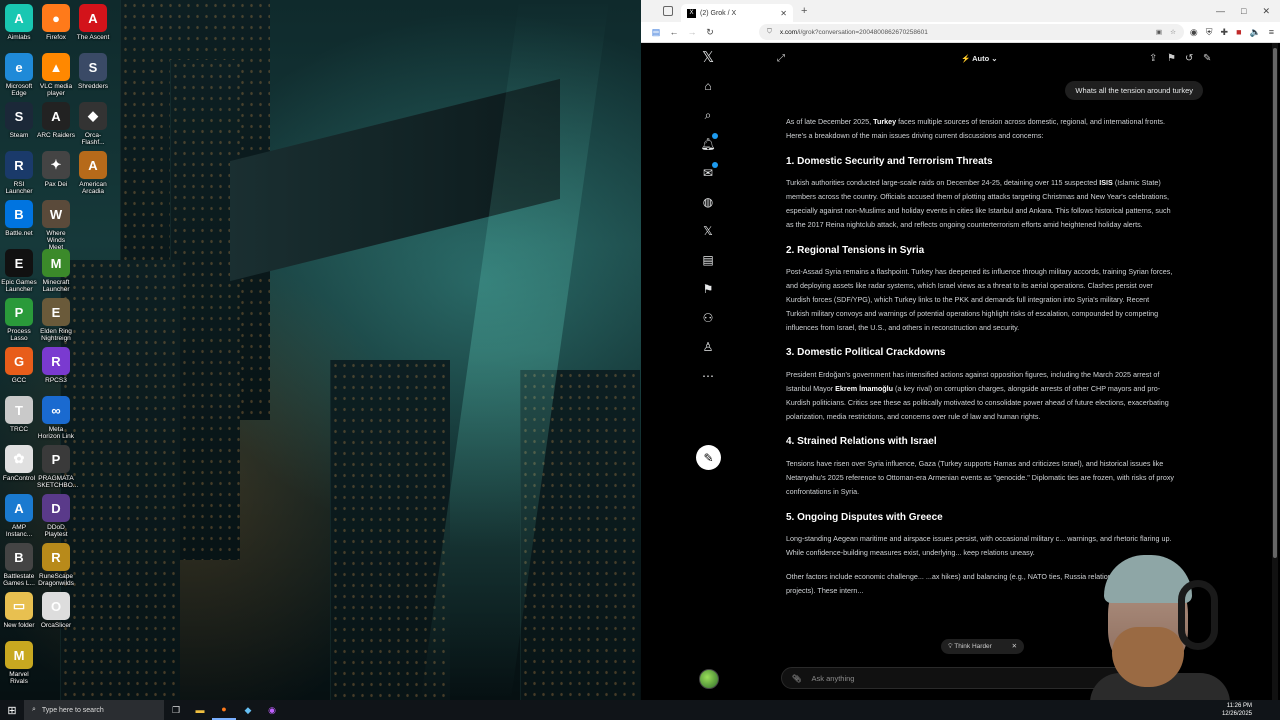 Image resolution: width=1280 pixels, height=720 pixels. What do you see at coordinates (804, 11) in the screenshot?
I see `new-tab-button: +` at bounding box center [804, 11].